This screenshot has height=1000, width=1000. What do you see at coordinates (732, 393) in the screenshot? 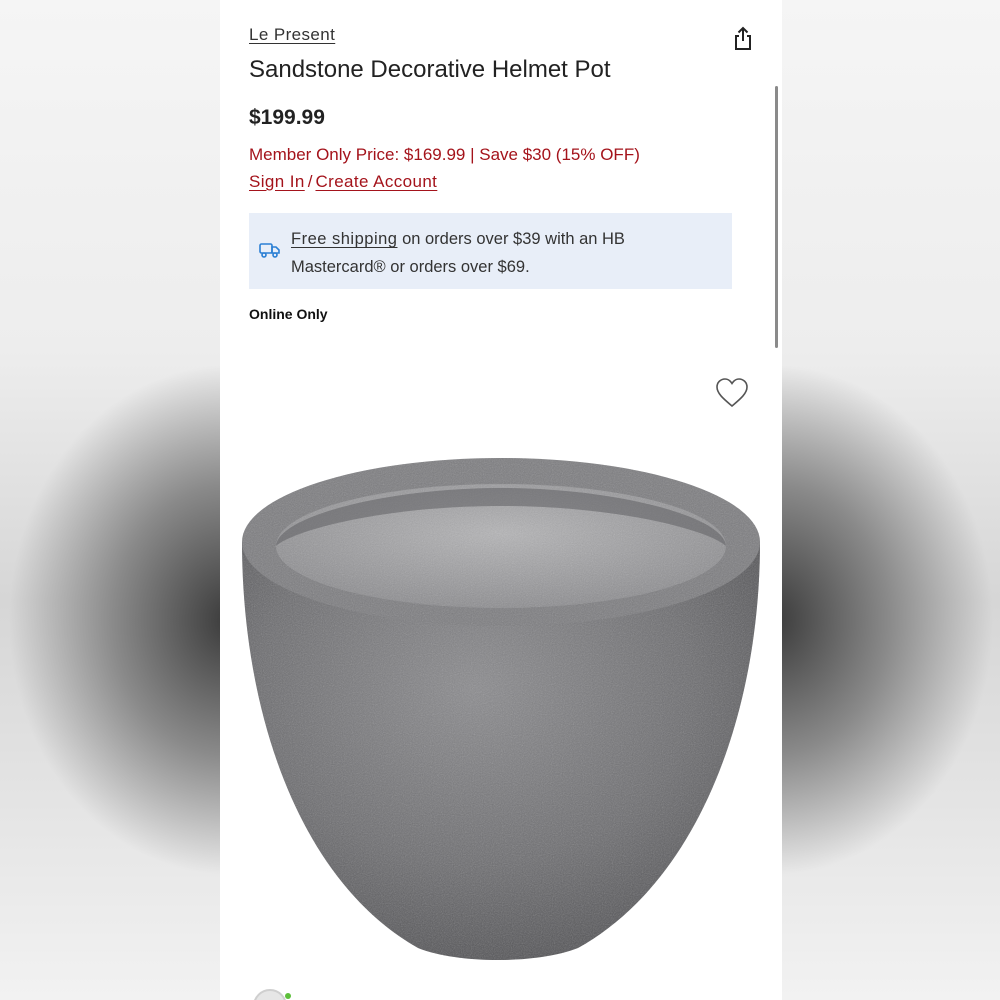
I see `heart-icon` at bounding box center [732, 393].